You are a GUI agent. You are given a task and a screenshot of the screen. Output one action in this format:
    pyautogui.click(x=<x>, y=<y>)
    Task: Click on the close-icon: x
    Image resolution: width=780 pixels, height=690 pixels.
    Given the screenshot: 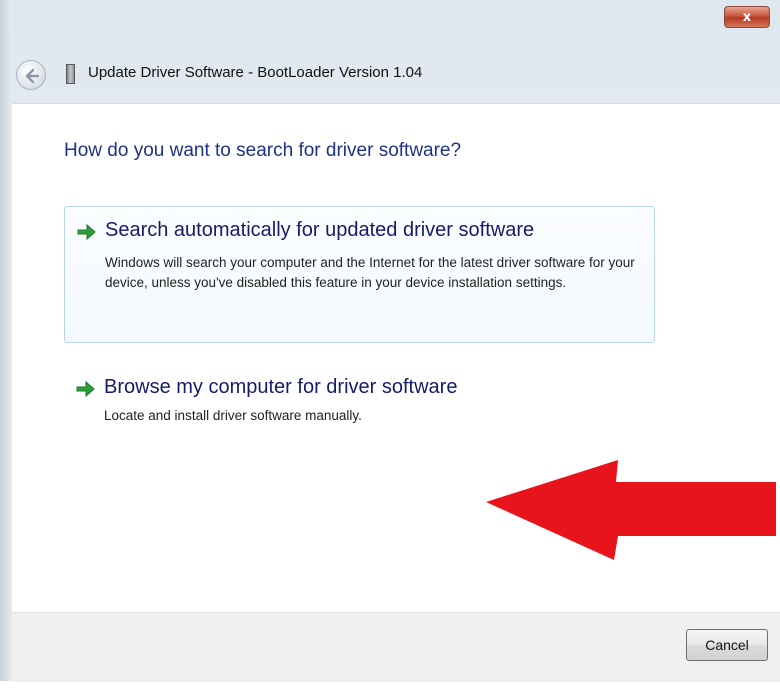 What is the action you would take?
    pyautogui.click(x=747, y=17)
    